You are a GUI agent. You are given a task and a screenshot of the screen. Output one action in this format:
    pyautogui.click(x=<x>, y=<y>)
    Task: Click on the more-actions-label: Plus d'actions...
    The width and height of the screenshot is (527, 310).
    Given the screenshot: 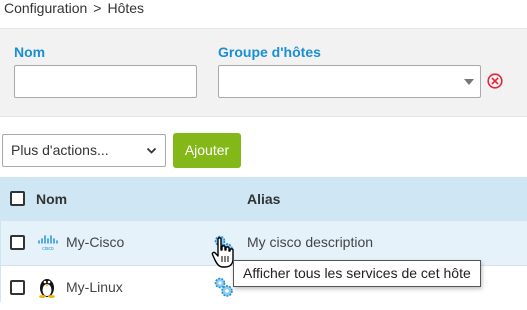 What is the action you would take?
    pyautogui.click(x=60, y=150)
    